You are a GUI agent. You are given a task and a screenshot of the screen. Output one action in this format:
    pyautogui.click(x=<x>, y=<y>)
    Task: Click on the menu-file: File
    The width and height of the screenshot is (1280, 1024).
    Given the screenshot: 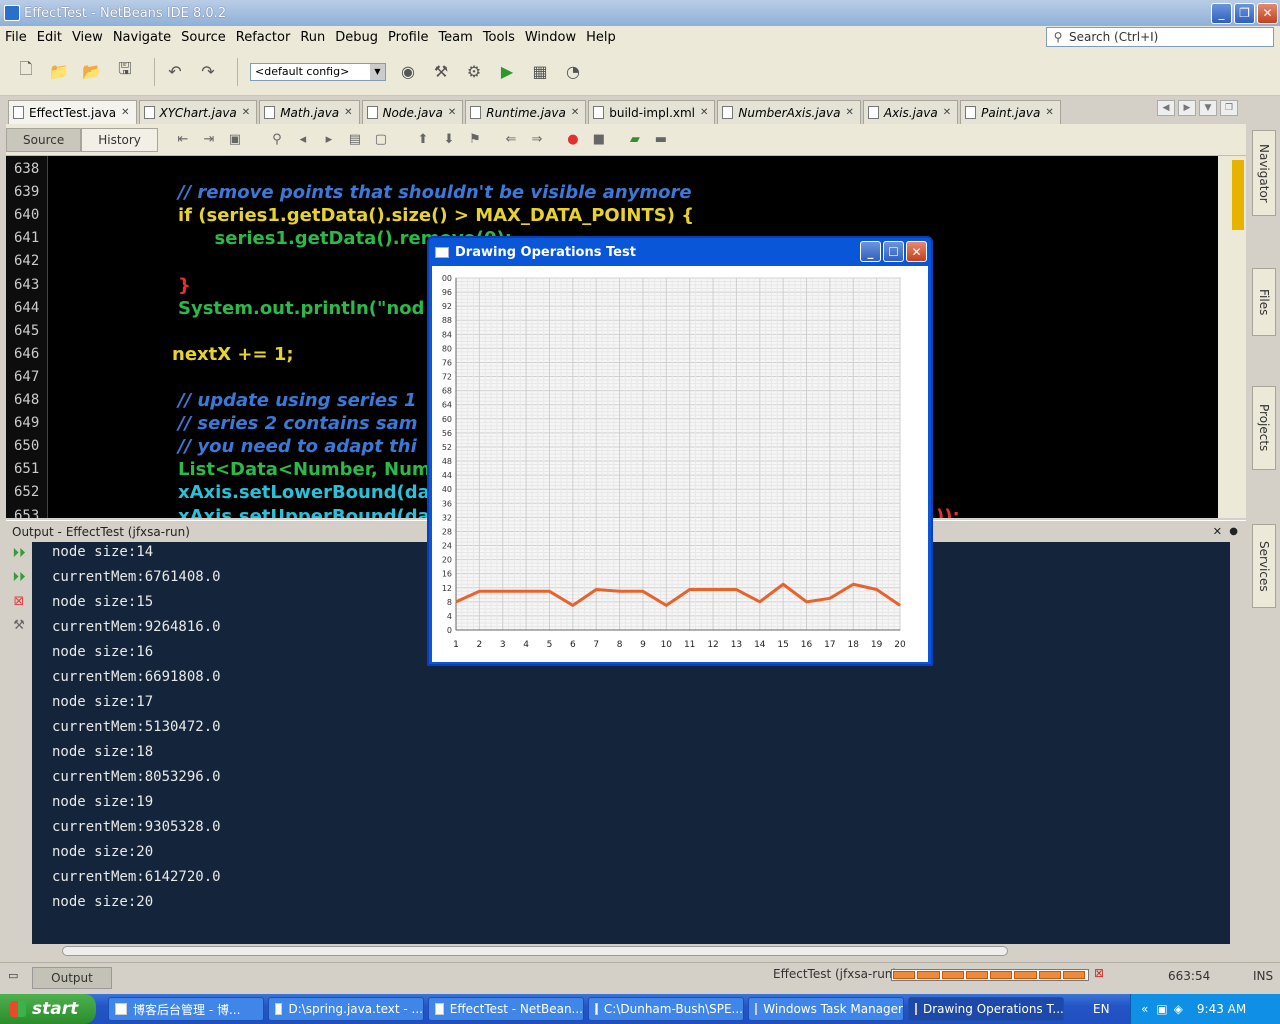 What is the action you would take?
    pyautogui.click(x=16, y=37)
    